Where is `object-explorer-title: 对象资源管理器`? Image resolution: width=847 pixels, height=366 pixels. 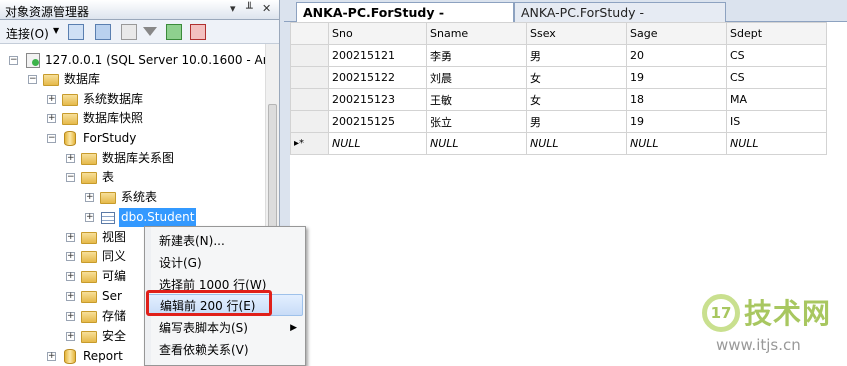 object-explorer-title: 对象资源管理器 is located at coordinates (47, 12).